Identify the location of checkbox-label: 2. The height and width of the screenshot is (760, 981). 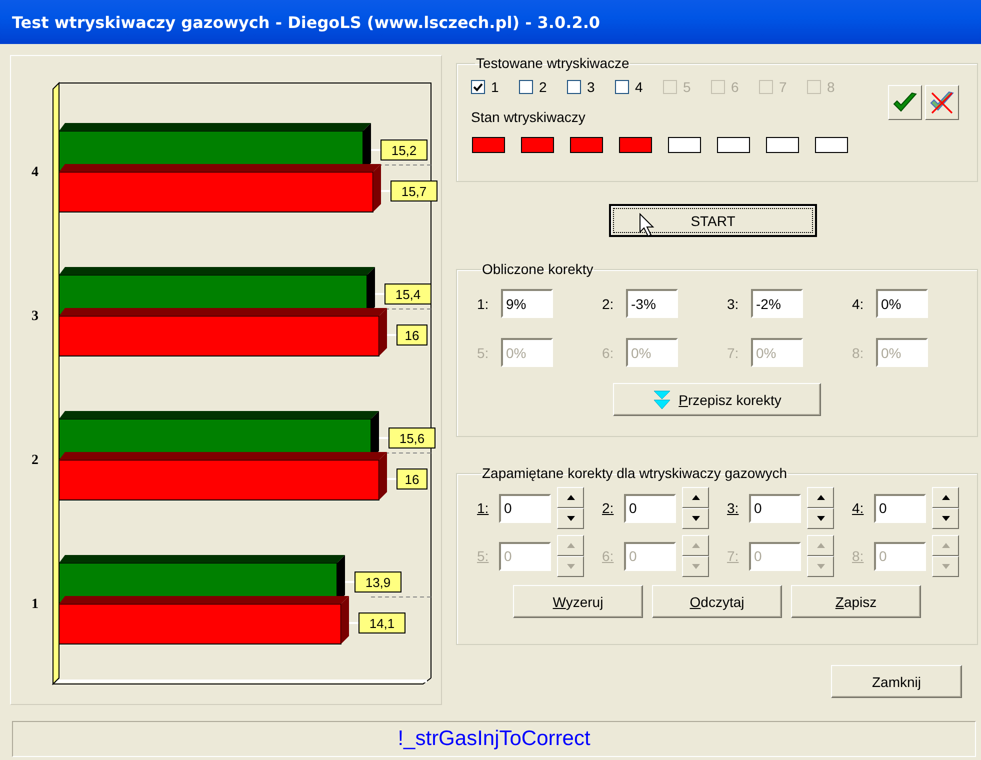
(543, 87).